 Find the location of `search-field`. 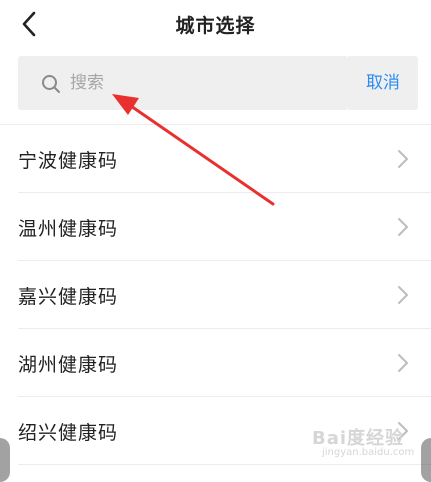

search-field is located at coordinates (183, 83).